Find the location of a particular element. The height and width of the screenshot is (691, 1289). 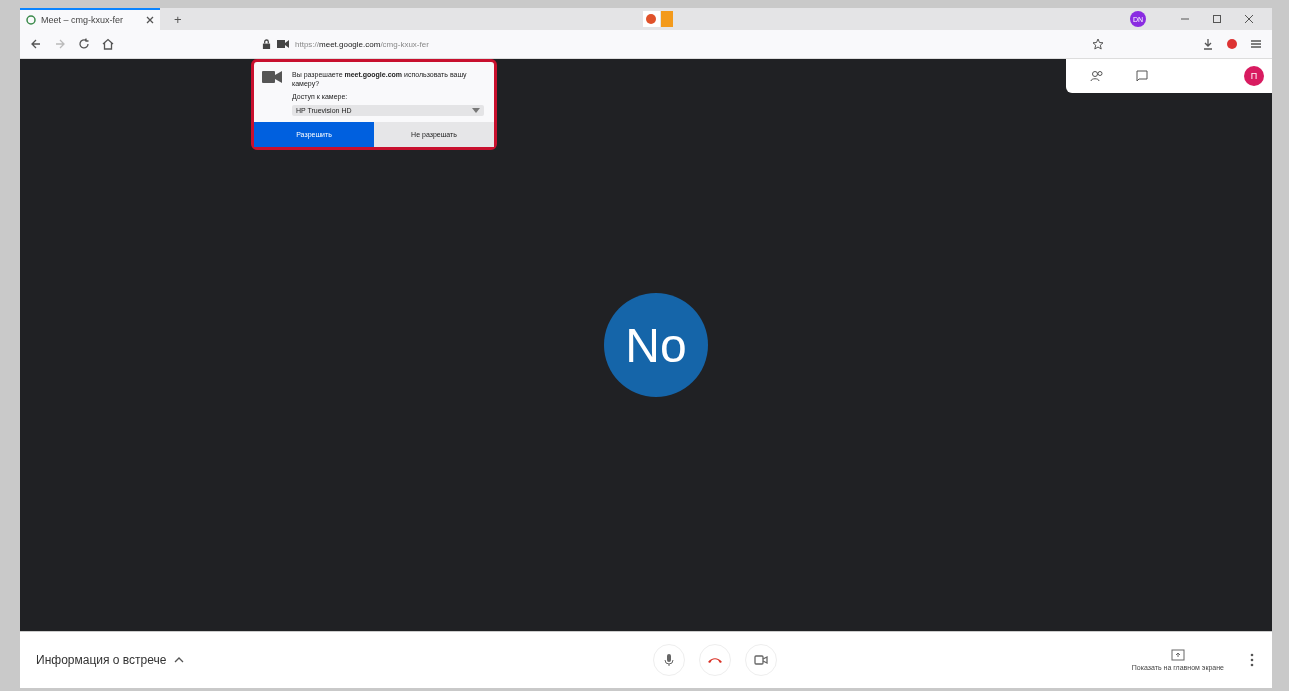

browser-tab: Meet – cmg-kxux-fer is located at coordinates (90, 19).